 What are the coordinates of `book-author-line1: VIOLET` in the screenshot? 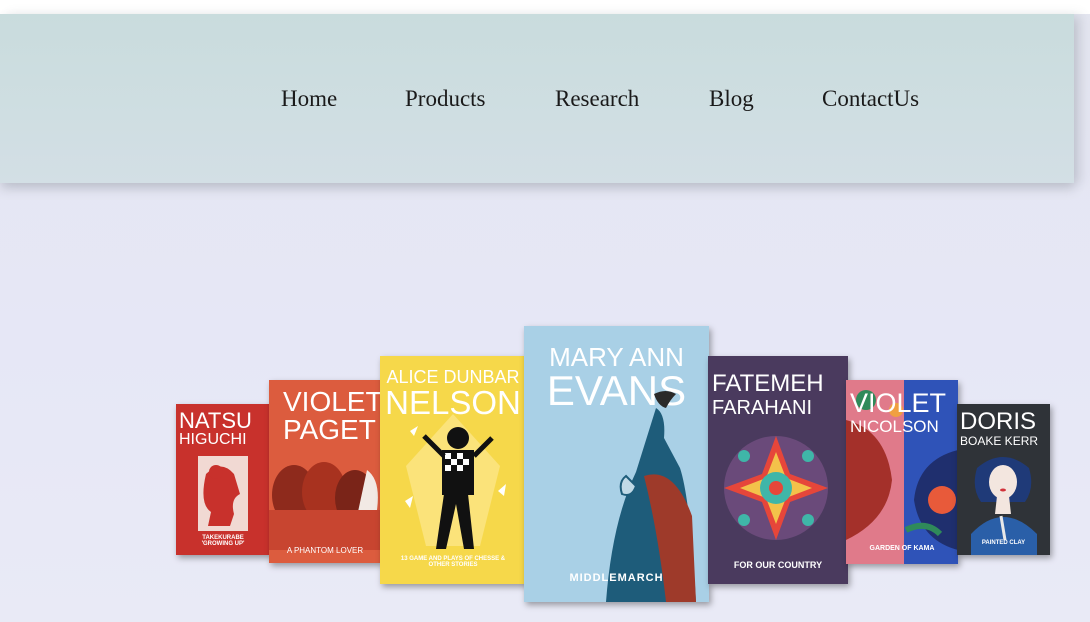 It's located at (898, 403).